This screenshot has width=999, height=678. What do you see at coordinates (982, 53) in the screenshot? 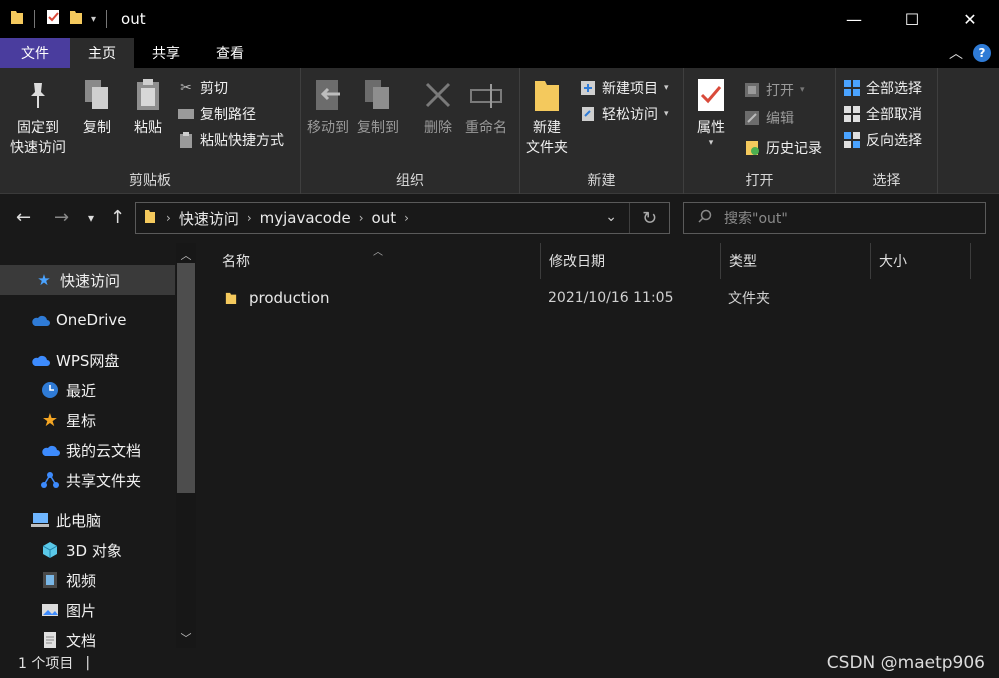
I see `help-icon: ?` at bounding box center [982, 53].